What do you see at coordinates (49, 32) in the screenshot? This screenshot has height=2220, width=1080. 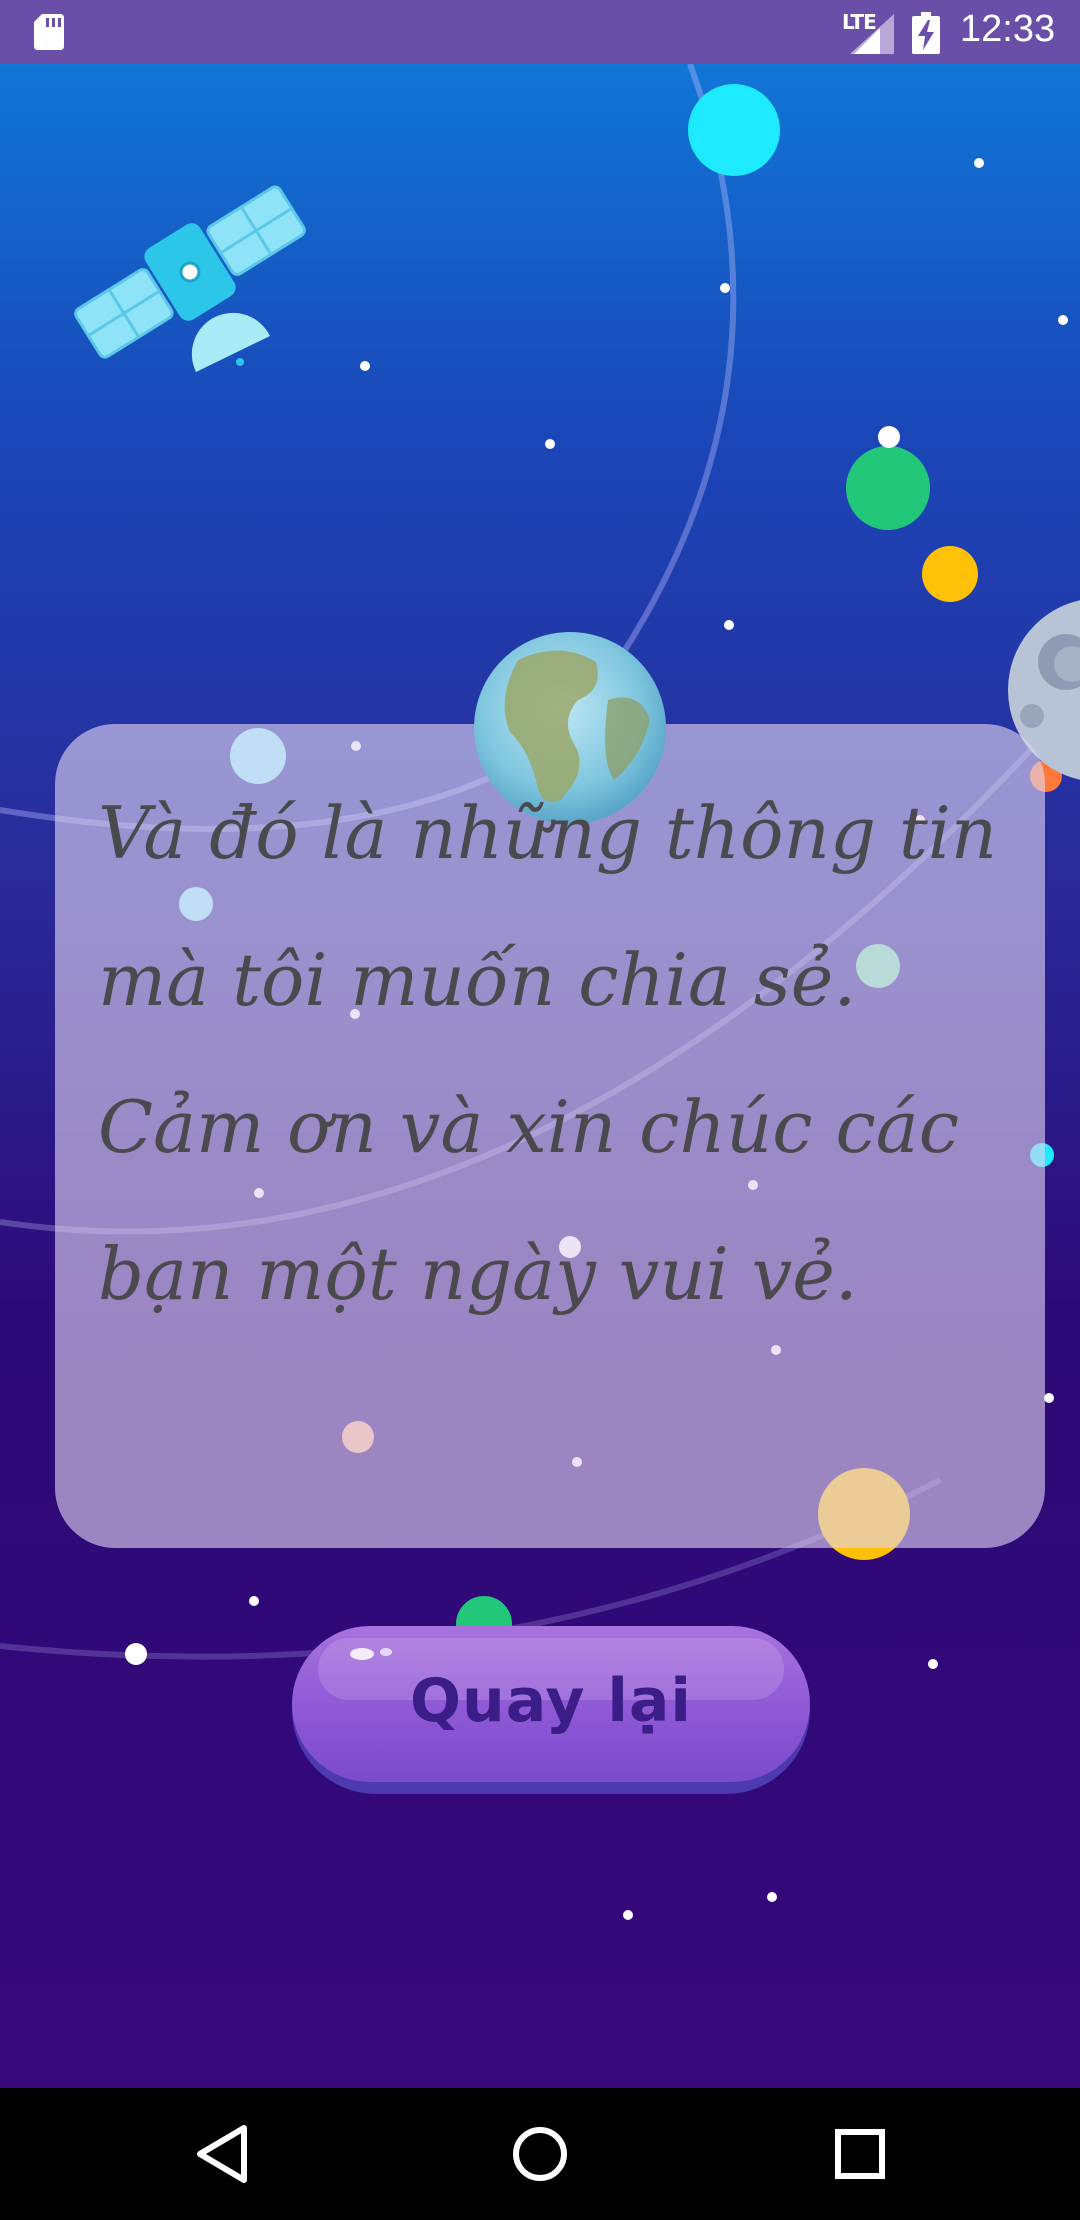 I see `sd-card-icon` at bounding box center [49, 32].